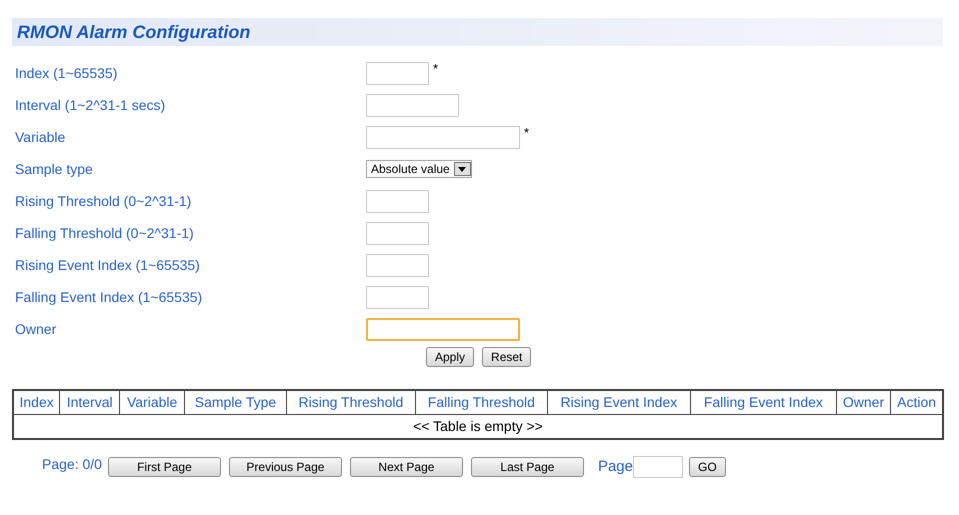 This screenshot has width=959, height=515. I want to click on field-label: Rising Threshold (0~2^31-1), so click(103, 201).